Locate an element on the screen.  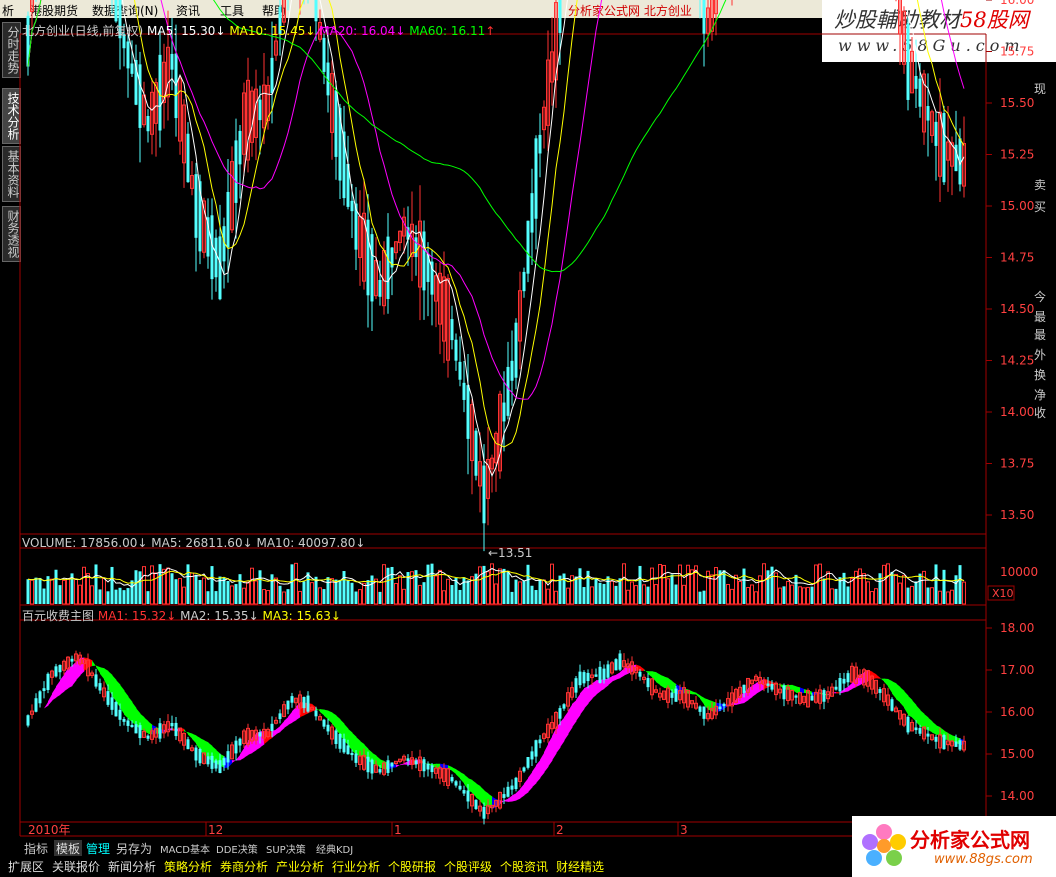
status-tab-sector: 行业分析 is located at coordinates (356, 866).